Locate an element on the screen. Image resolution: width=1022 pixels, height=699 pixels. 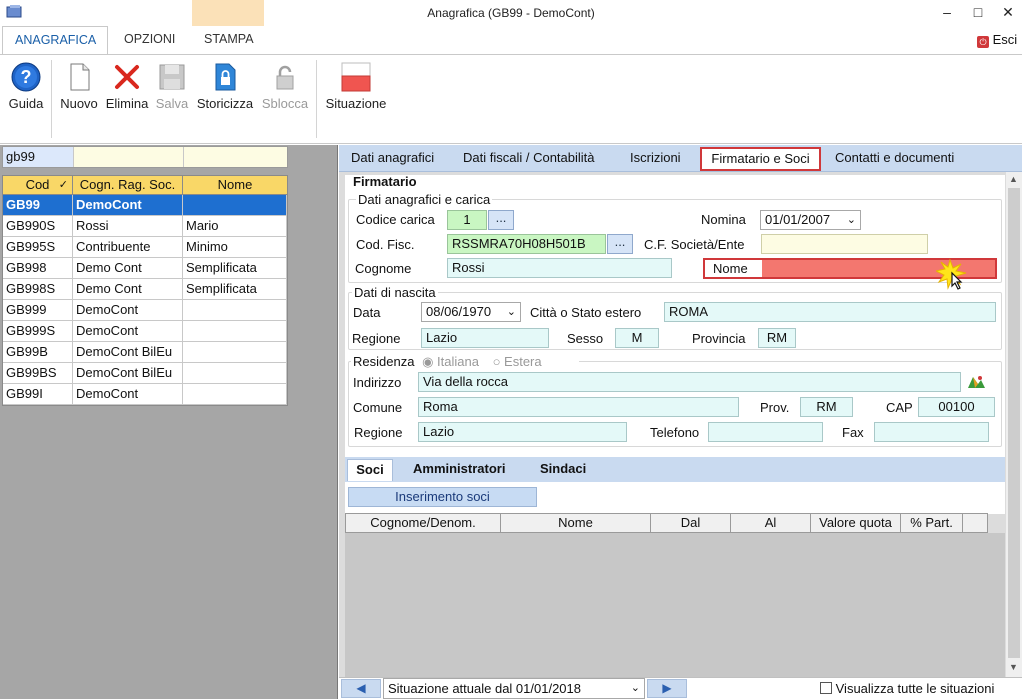
col-header-cod: Cod ✓ is located at coordinates (38, 185).